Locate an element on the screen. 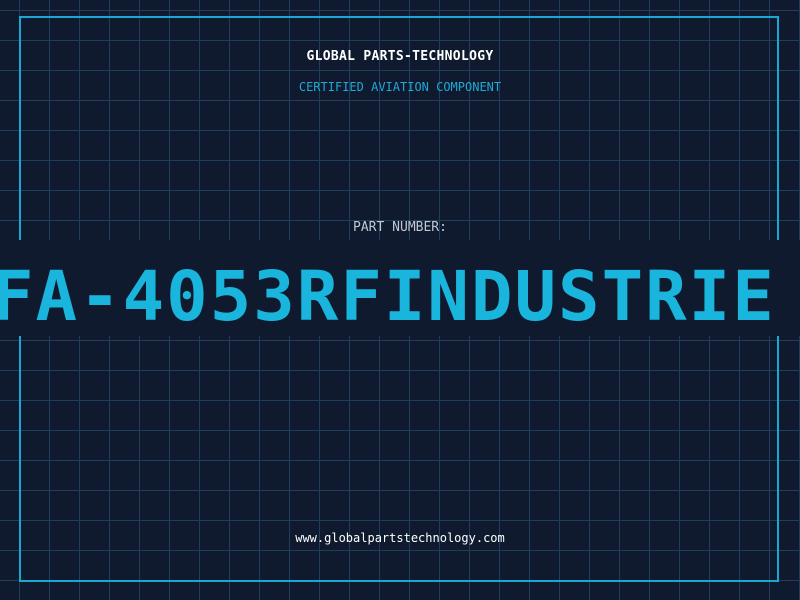  company-name: GLOBAL PARTS-TECHNOLOGY is located at coordinates (400, 56).